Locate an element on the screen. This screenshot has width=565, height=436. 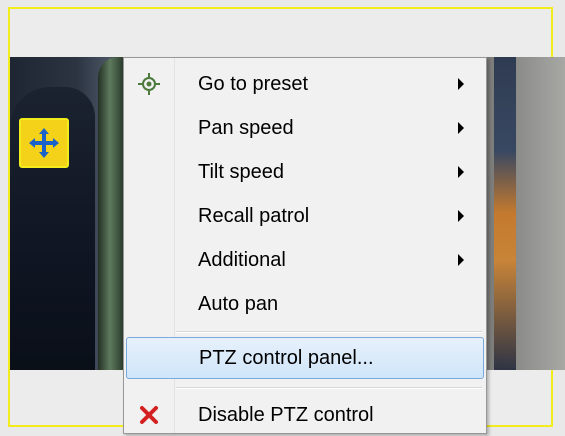
video-right-stripe is located at coordinates (505, 213).